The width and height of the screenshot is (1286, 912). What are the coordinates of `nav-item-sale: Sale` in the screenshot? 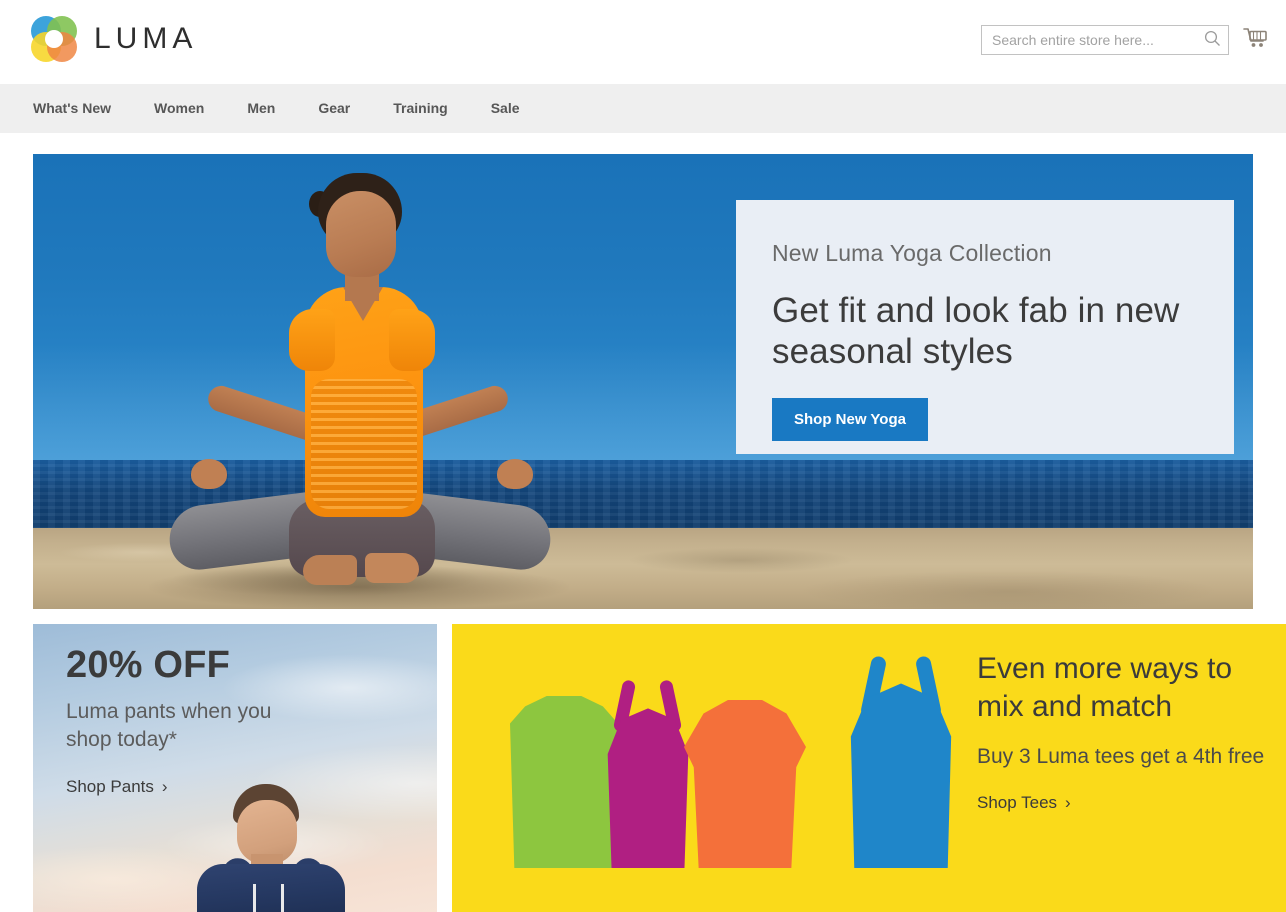 It's located at (505, 108).